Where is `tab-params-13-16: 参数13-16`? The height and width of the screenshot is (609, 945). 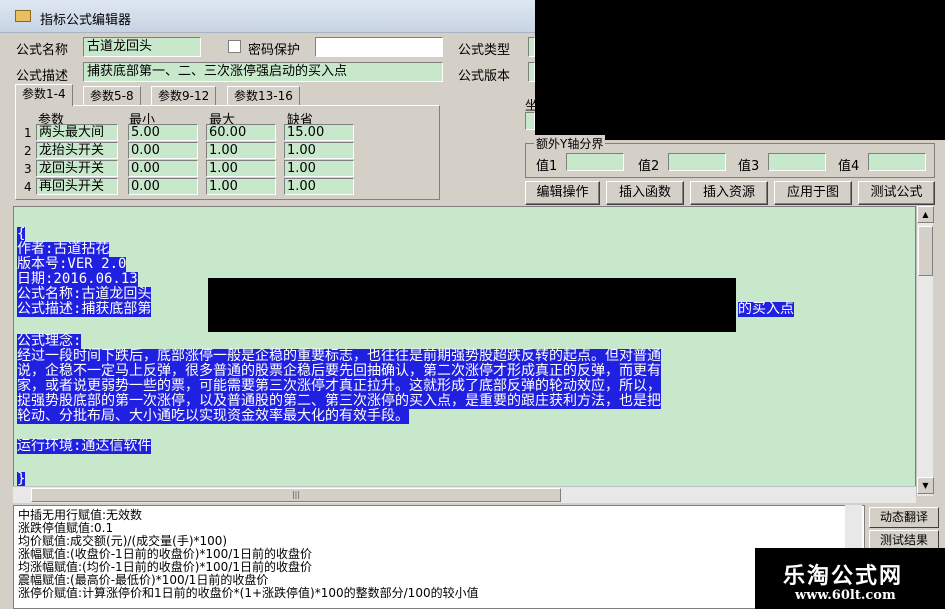 tab-params-13-16: 参数13-16 is located at coordinates (263, 96).